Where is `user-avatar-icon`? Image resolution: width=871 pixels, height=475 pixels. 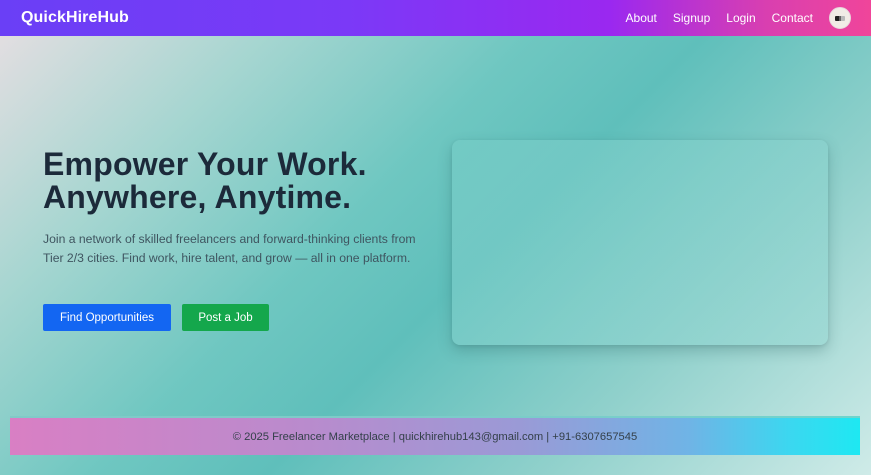
user-avatar-icon is located at coordinates (840, 18).